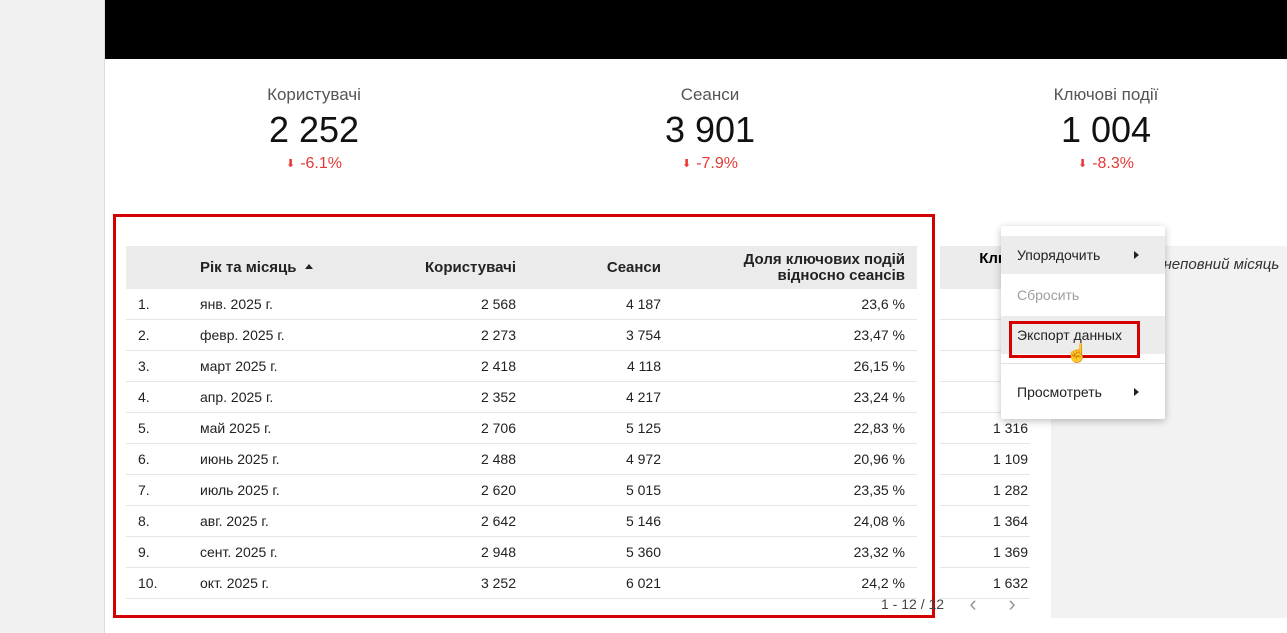  What do you see at coordinates (433, 397) in the screenshot?
I see `table-cell-users: 2 352` at bounding box center [433, 397].